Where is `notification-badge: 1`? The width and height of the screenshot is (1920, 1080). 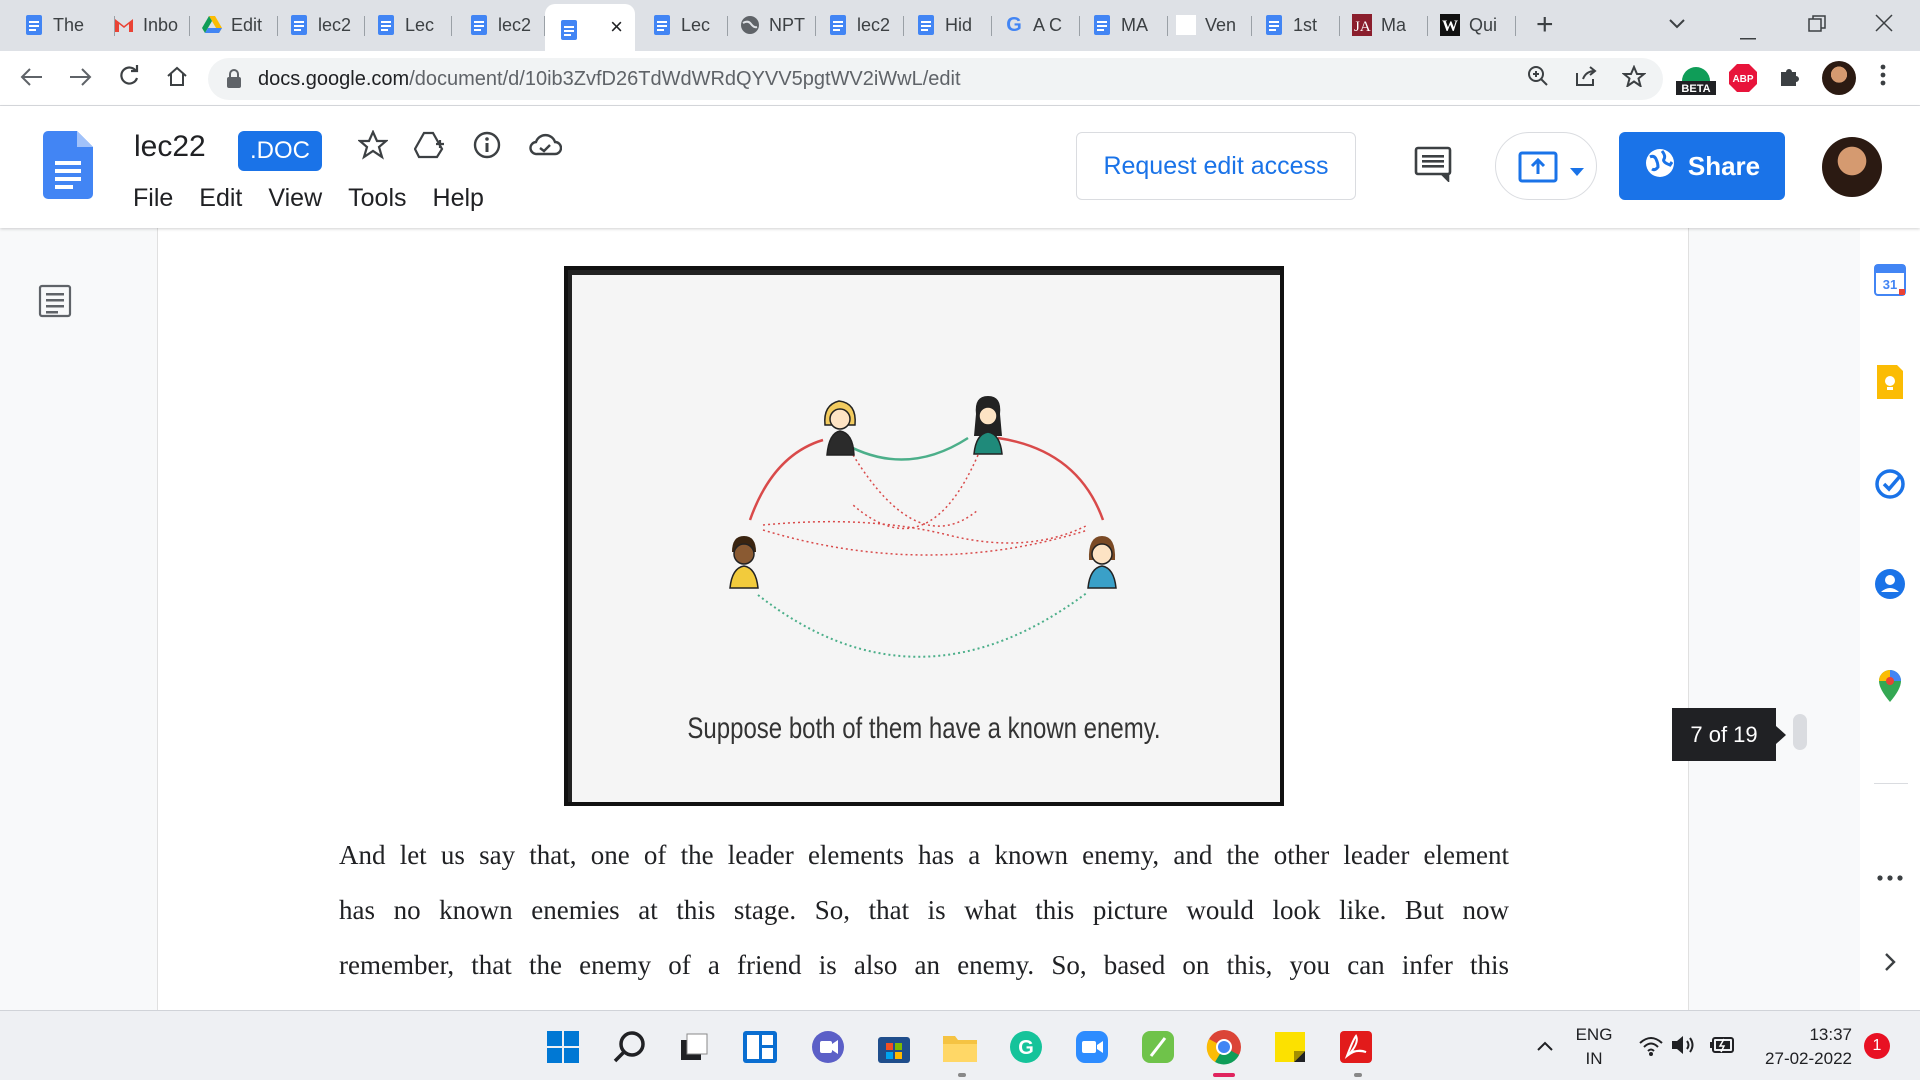
notification-badge: 1 is located at coordinates (1877, 1046).